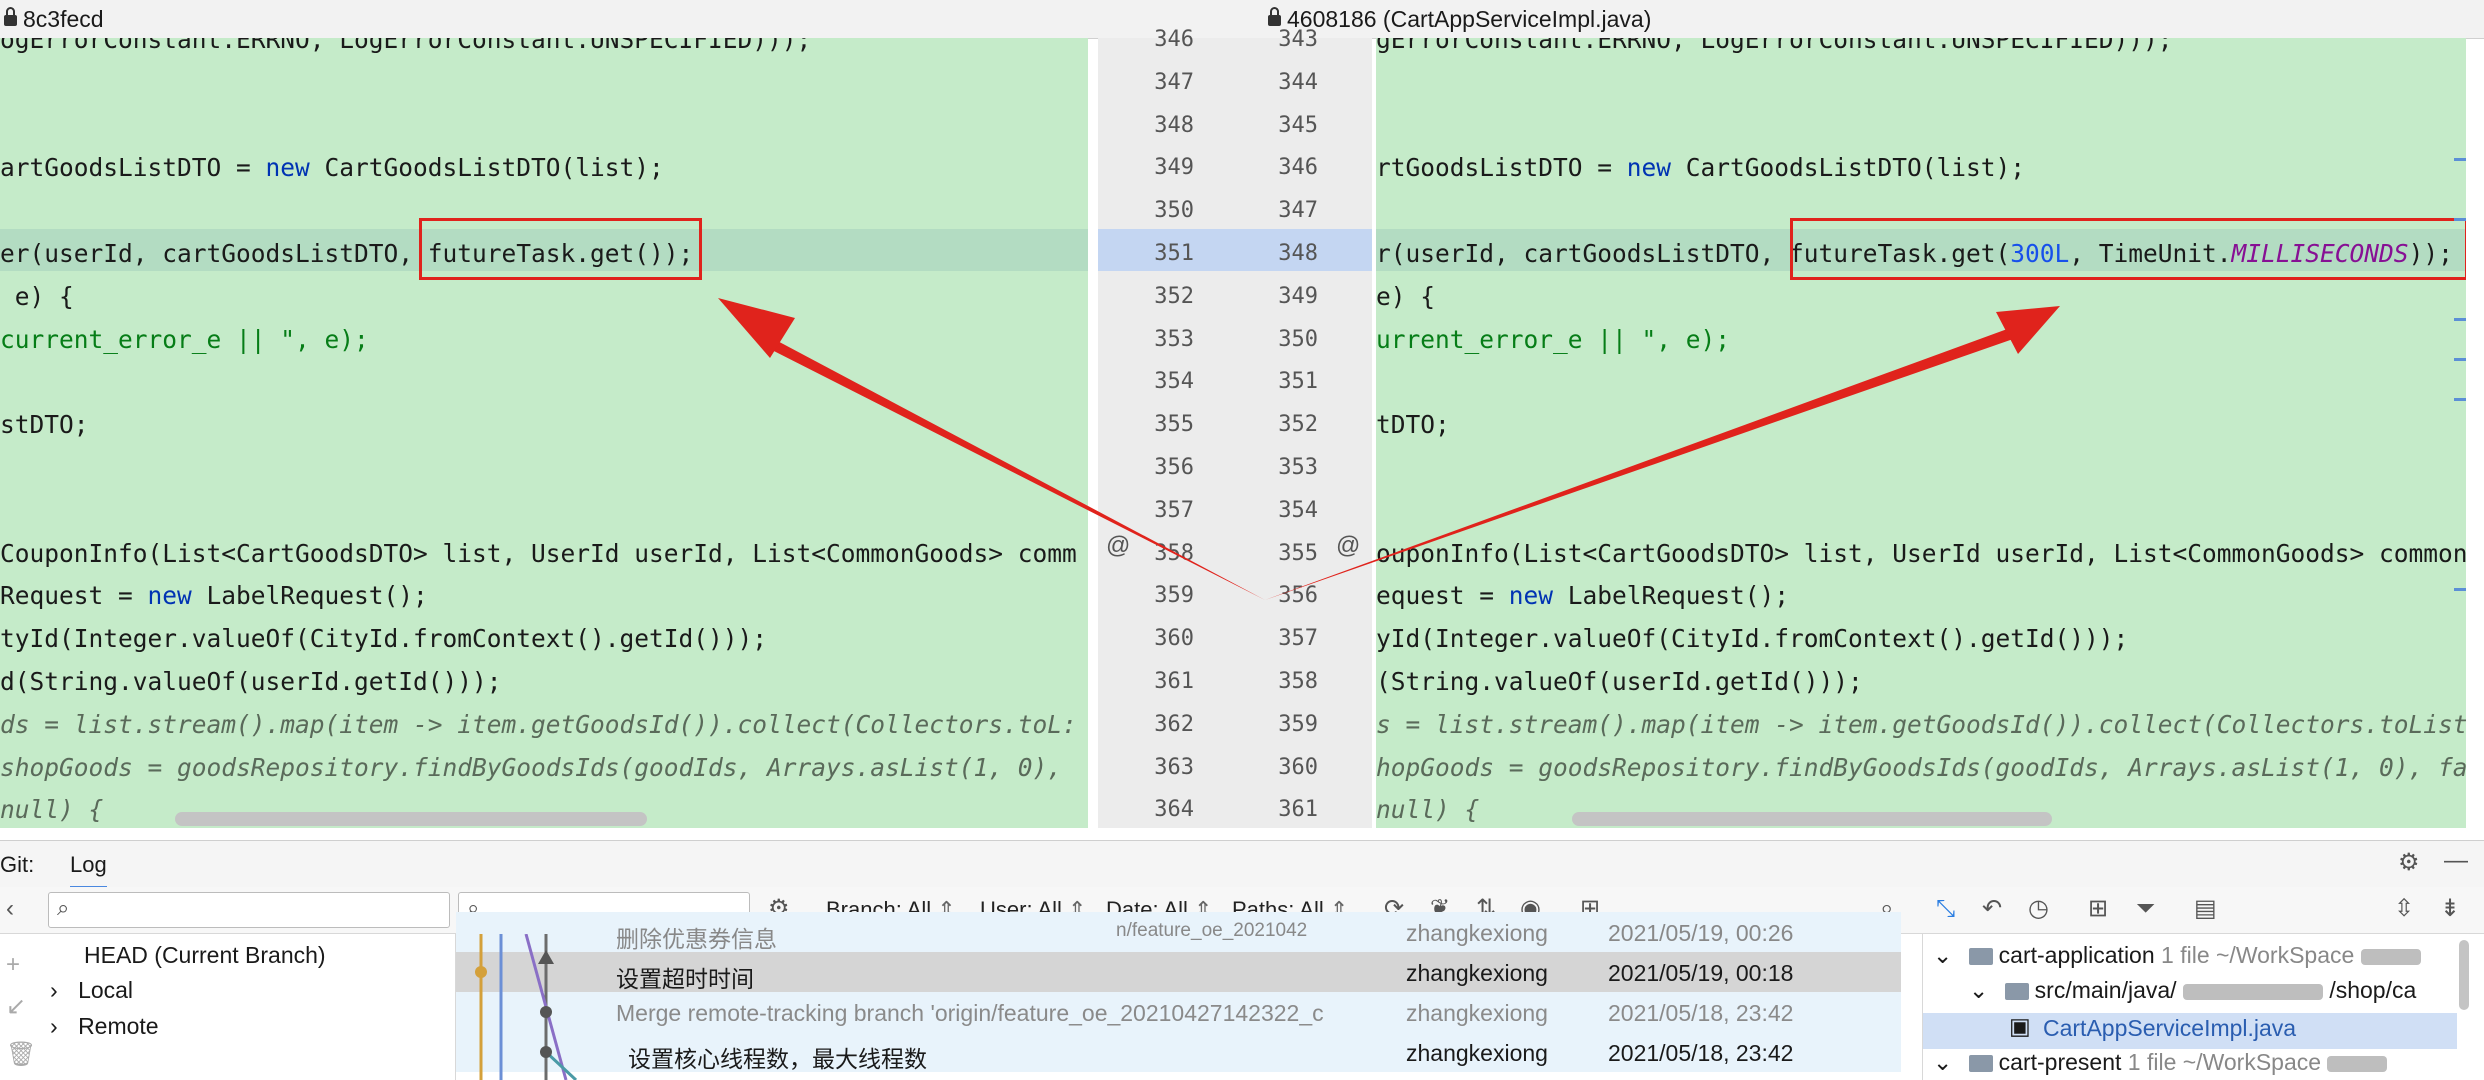 The height and width of the screenshot is (1080, 2484). I want to click on tree-item-path: ⌄ src/main/java/ /shop/ca, so click(2192, 990).